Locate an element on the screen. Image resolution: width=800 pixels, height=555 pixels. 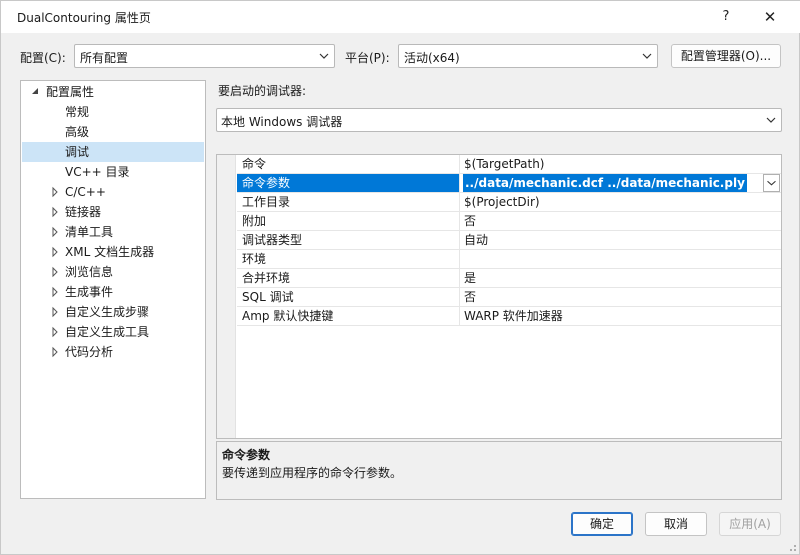
tree-item-label: 配置属性 is located at coordinates (70, 92).